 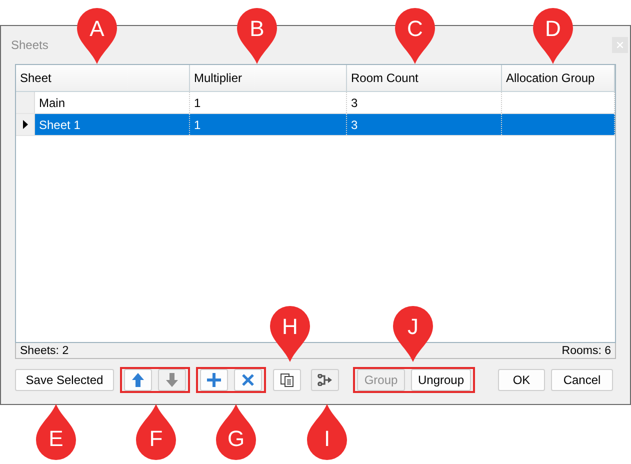 What do you see at coordinates (103, 78) in the screenshot?
I see `column-header: Sheet` at bounding box center [103, 78].